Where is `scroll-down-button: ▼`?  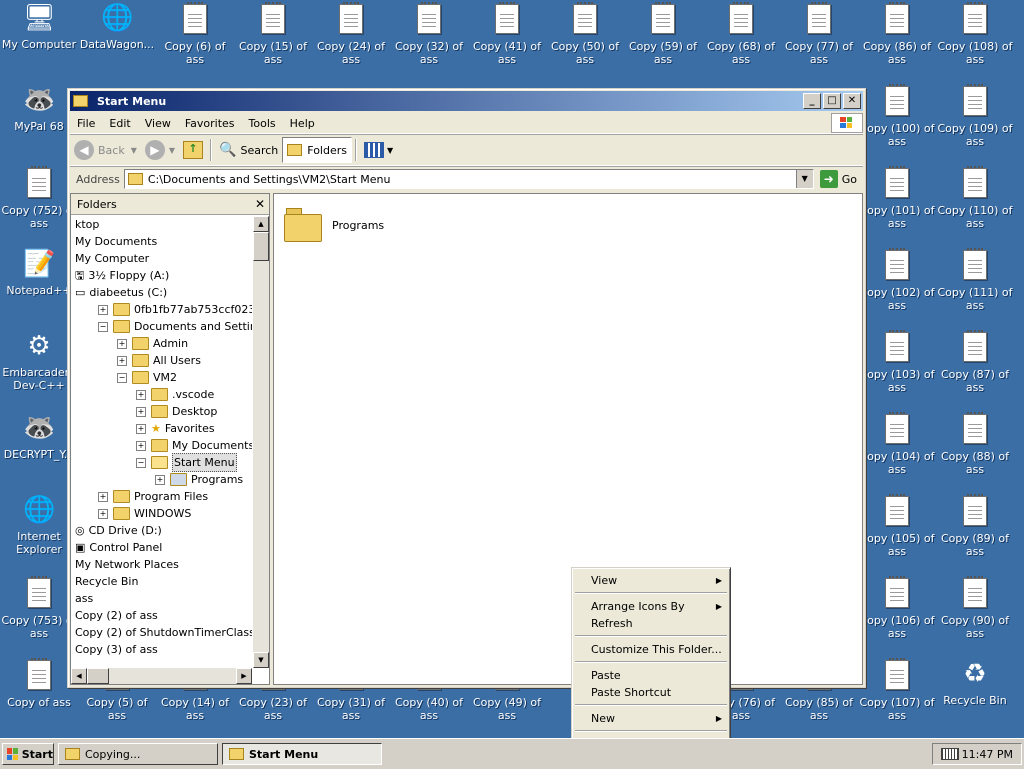
scroll-down-button: ▼ is located at coordinates (261, 660).